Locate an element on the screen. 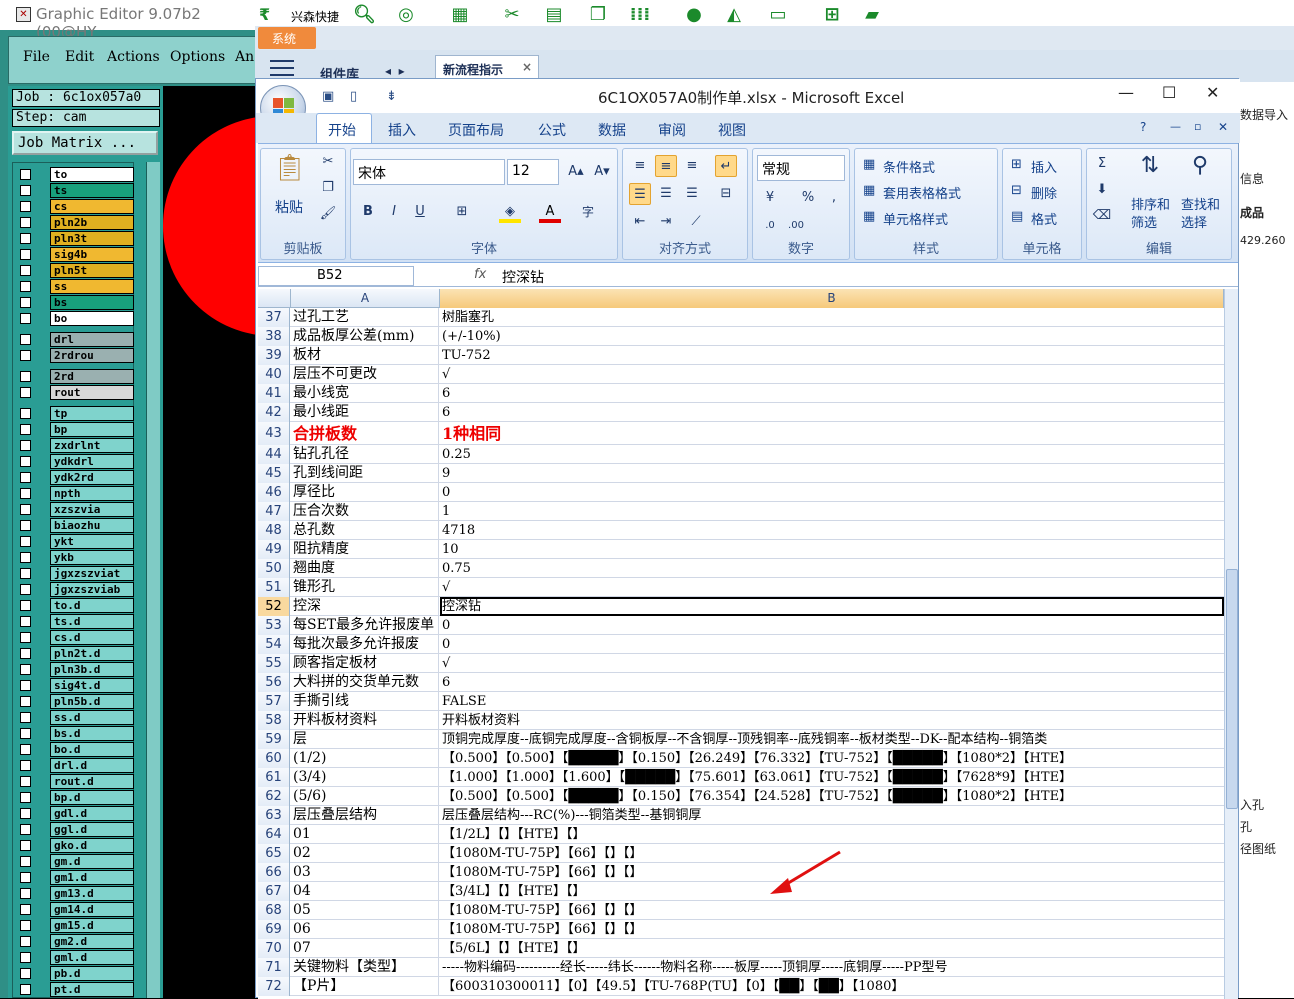 The image size is (1294, 999). layer-name: pln3t is located at coordinates (92, 238).